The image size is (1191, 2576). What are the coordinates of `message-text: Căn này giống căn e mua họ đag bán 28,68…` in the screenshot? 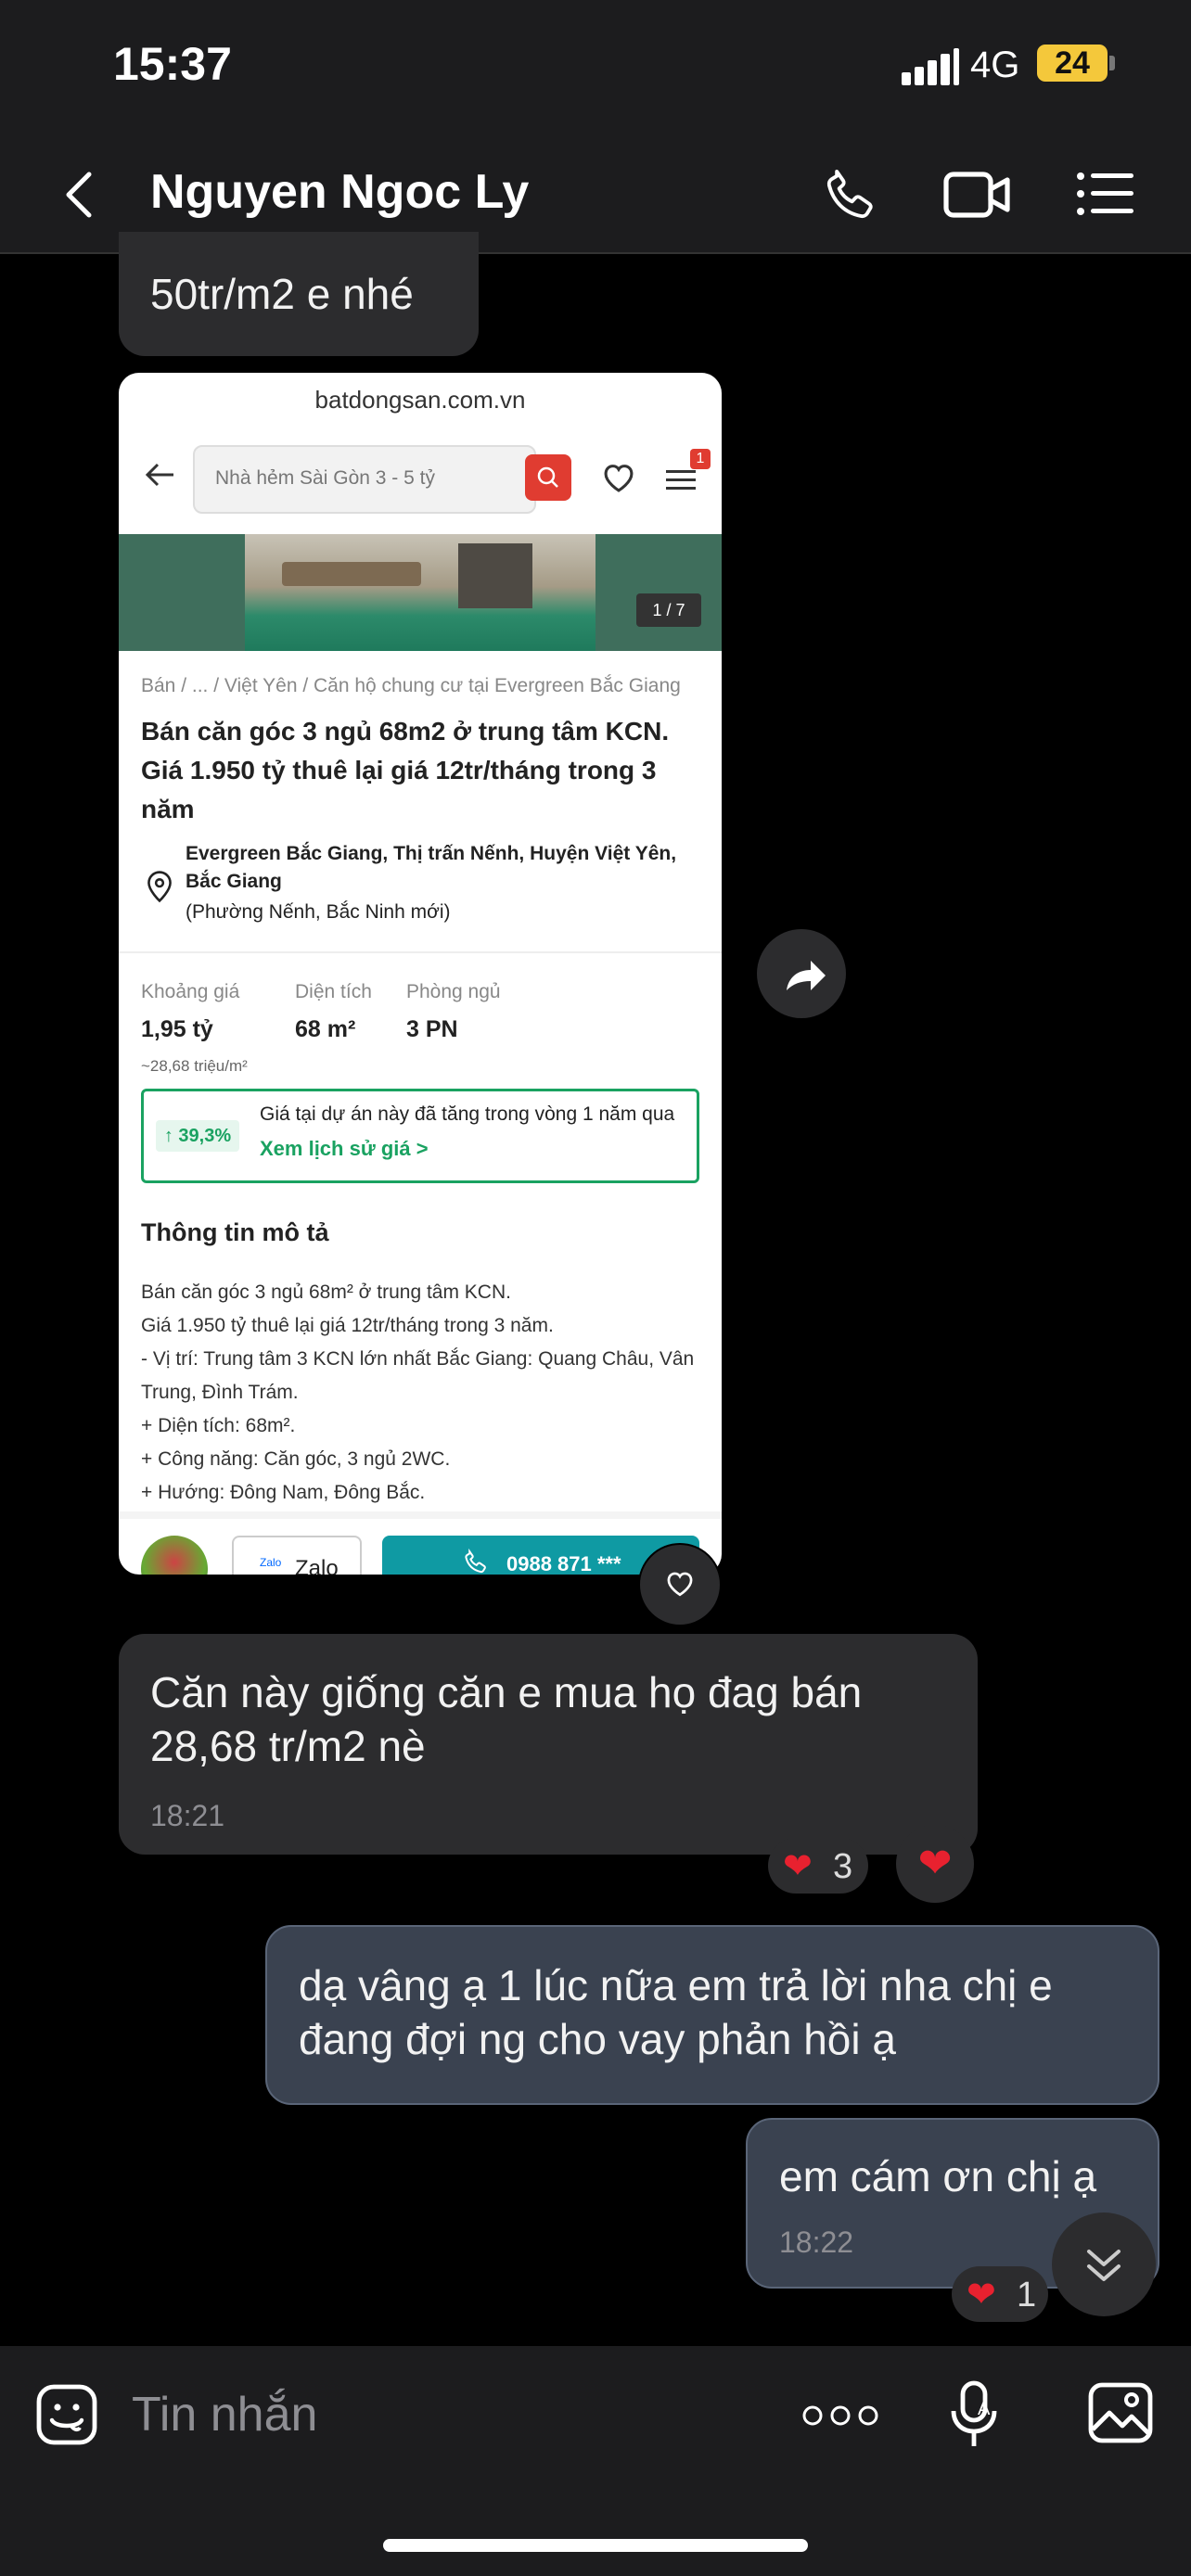 It's located at (506, 1719).